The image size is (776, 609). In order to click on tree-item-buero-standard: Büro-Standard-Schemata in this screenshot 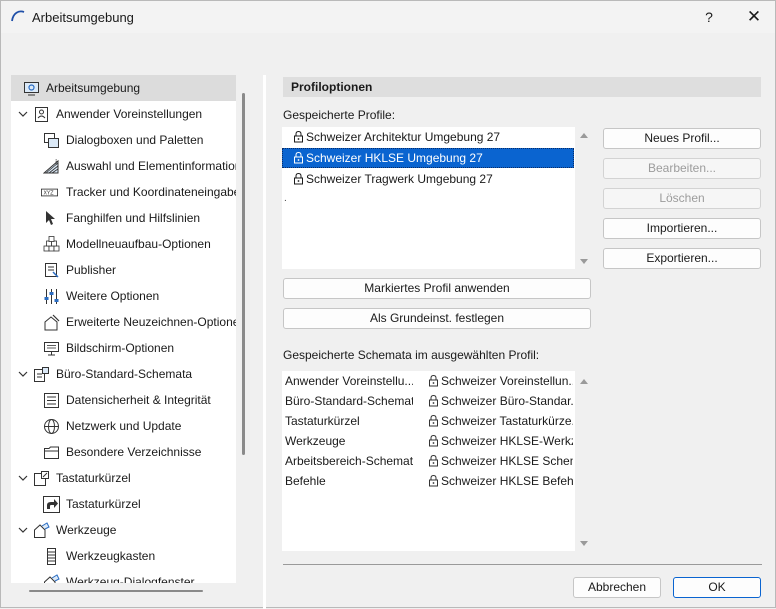, I will do `click(123, 374)`.